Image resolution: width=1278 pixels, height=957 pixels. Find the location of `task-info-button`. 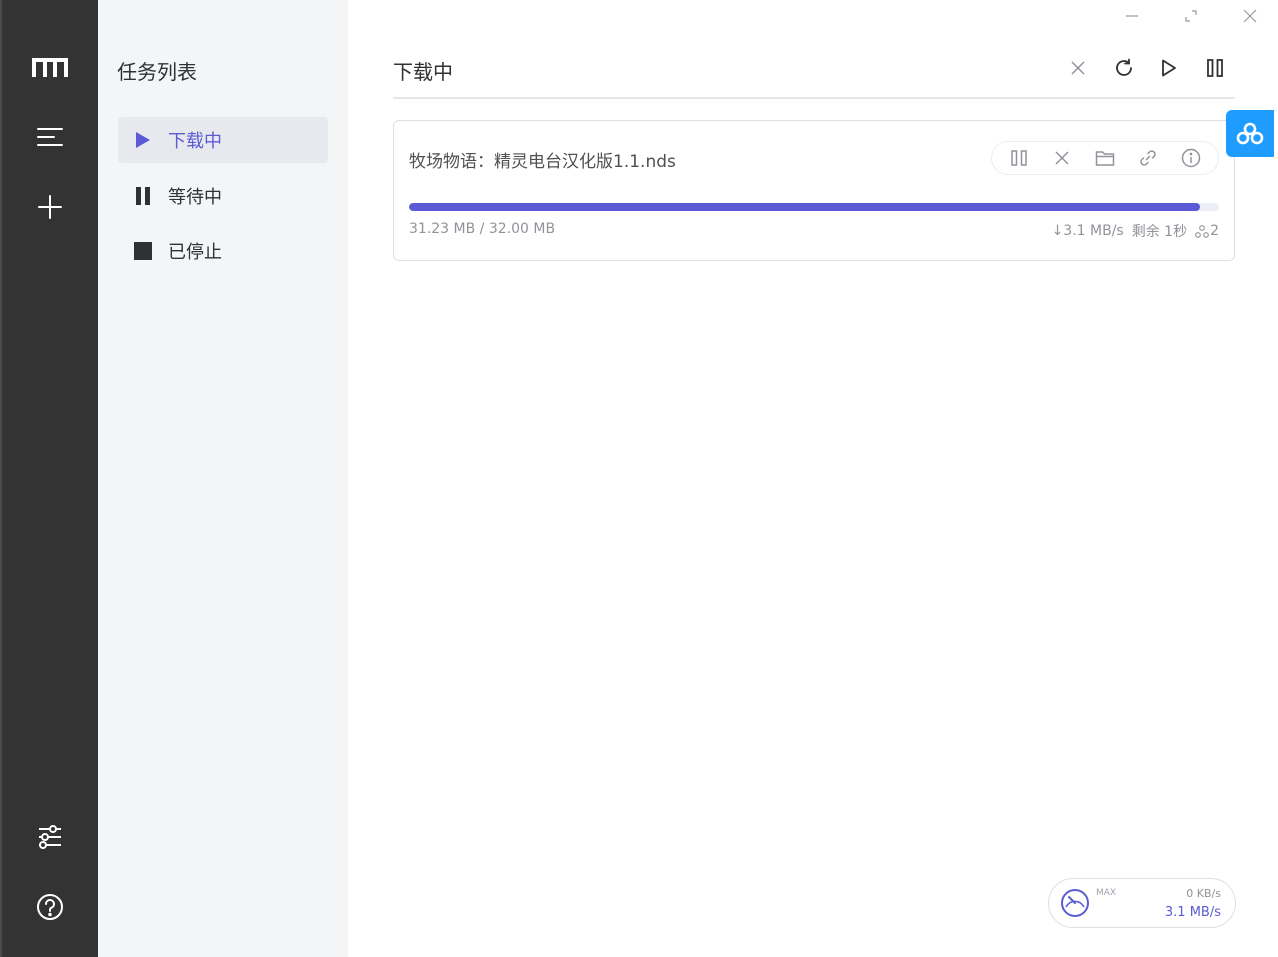

task-info-button is located at coordinates (1191, 158).